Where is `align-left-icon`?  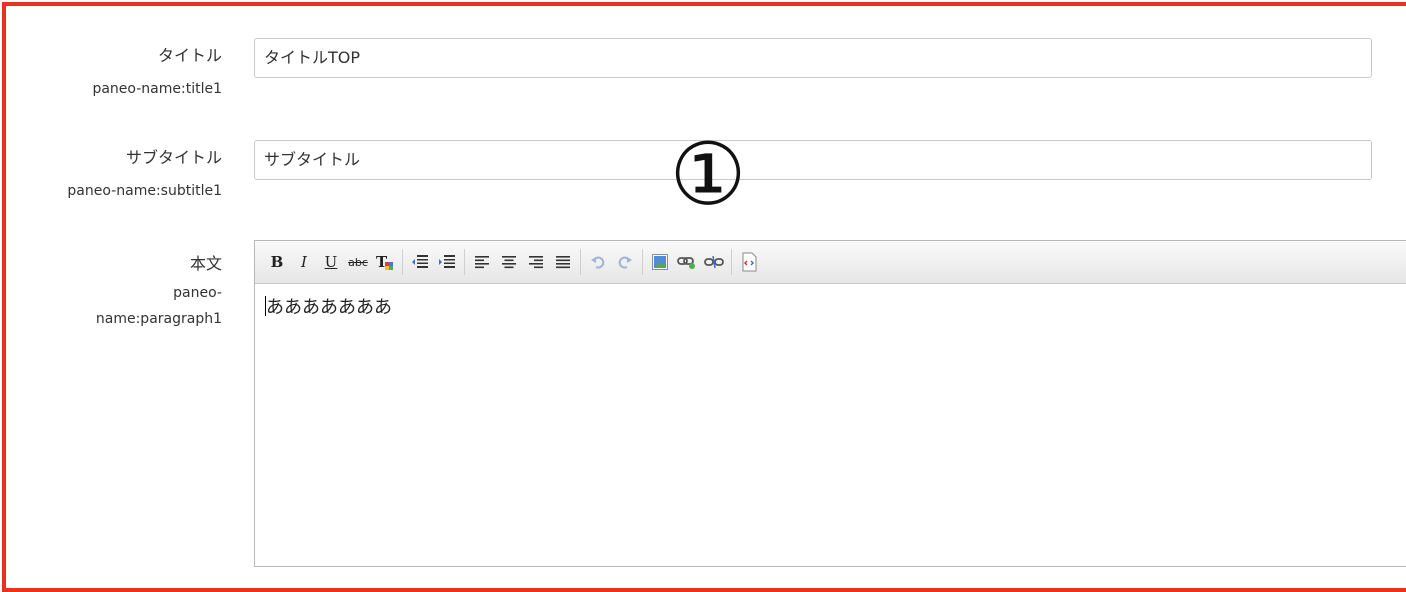
align-left-icon is located at coordinates (482, 262).